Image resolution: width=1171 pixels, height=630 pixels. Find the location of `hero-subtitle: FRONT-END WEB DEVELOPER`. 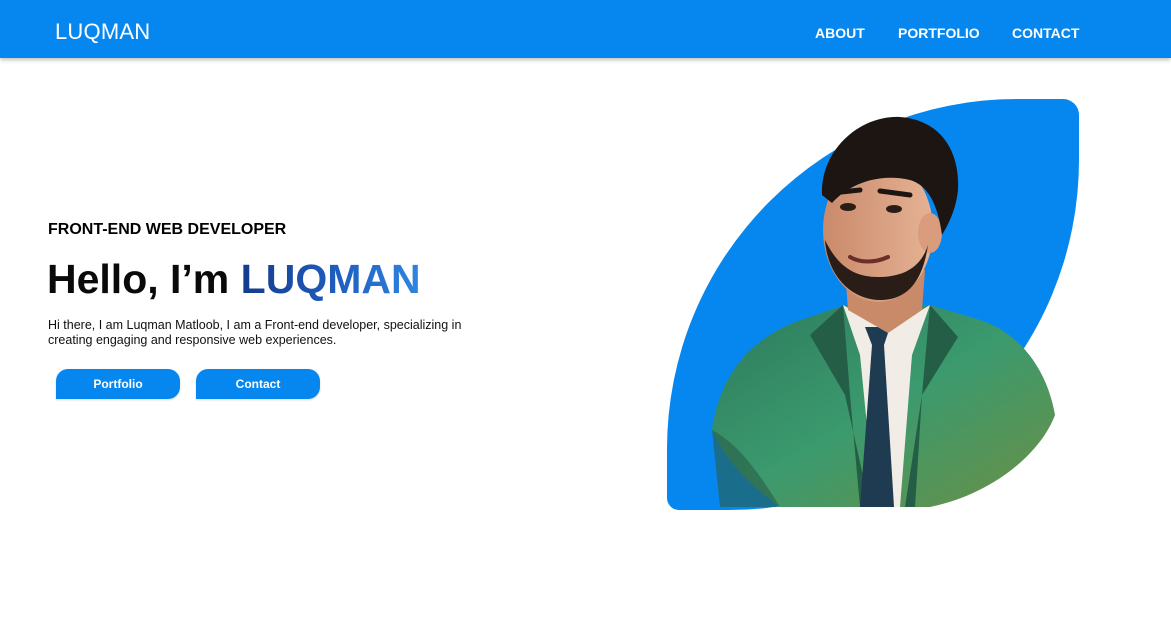

hero-subtitle: FRONT-END WEB DEVELOPER is located at coordinates (167, 229).